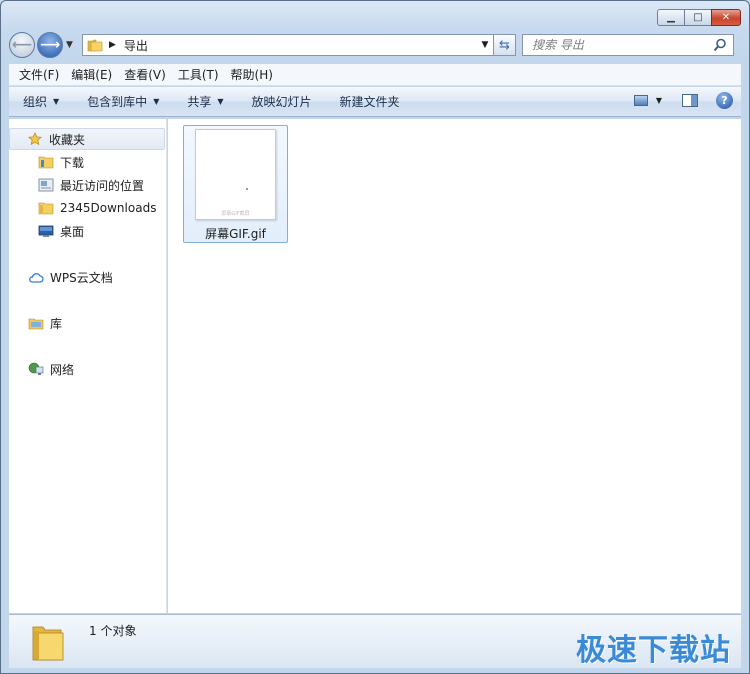 The image size is (750, 674). I want to click on navigation-row: ⟵ ⟶ ▼ ▶ 导出 ▼ ⇆, so click(375, 45).